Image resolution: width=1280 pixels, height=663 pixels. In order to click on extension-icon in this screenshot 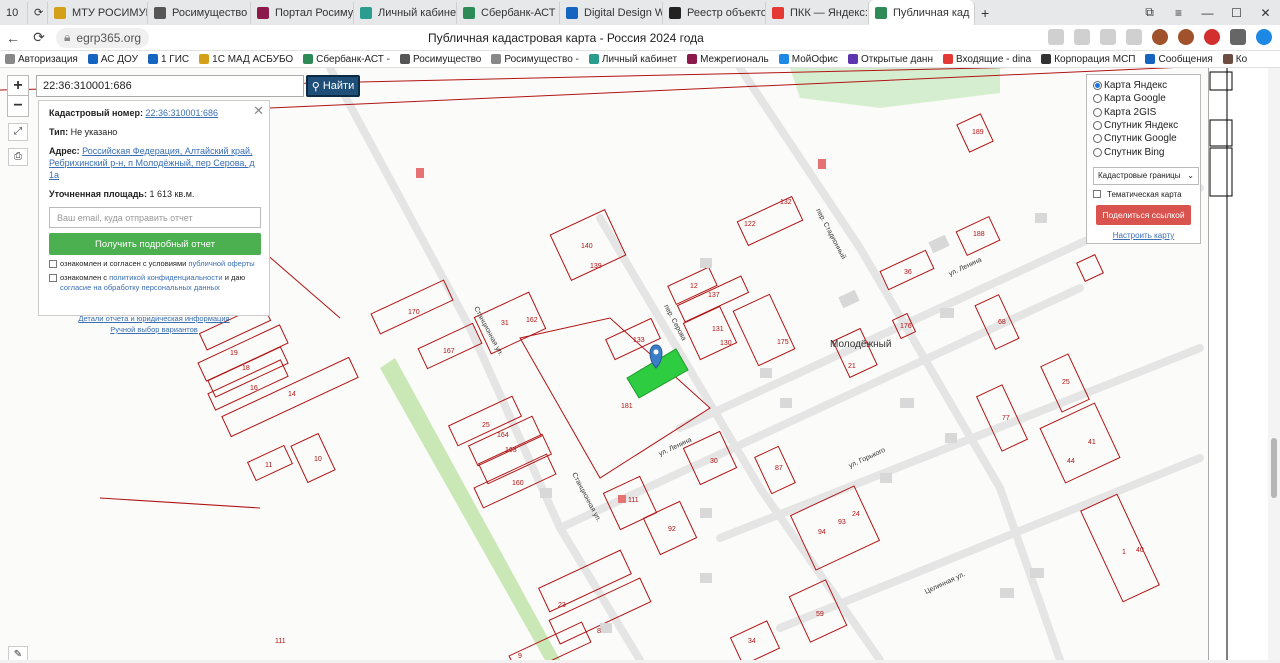, I will do `click(1238, 37)`.